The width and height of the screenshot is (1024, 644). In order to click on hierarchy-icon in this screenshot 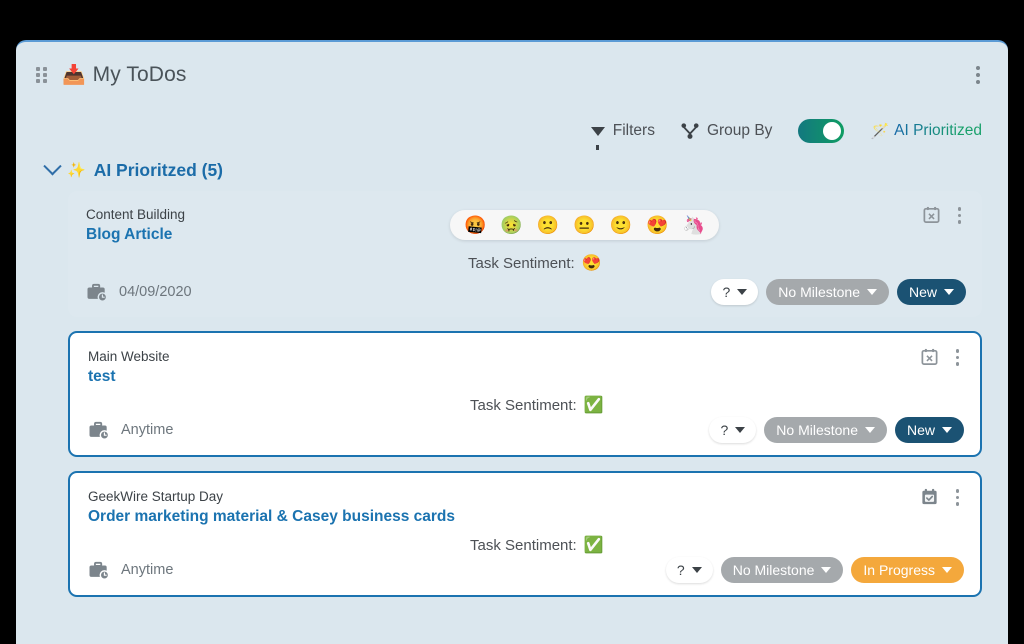, I will do `click(690, 131)`.